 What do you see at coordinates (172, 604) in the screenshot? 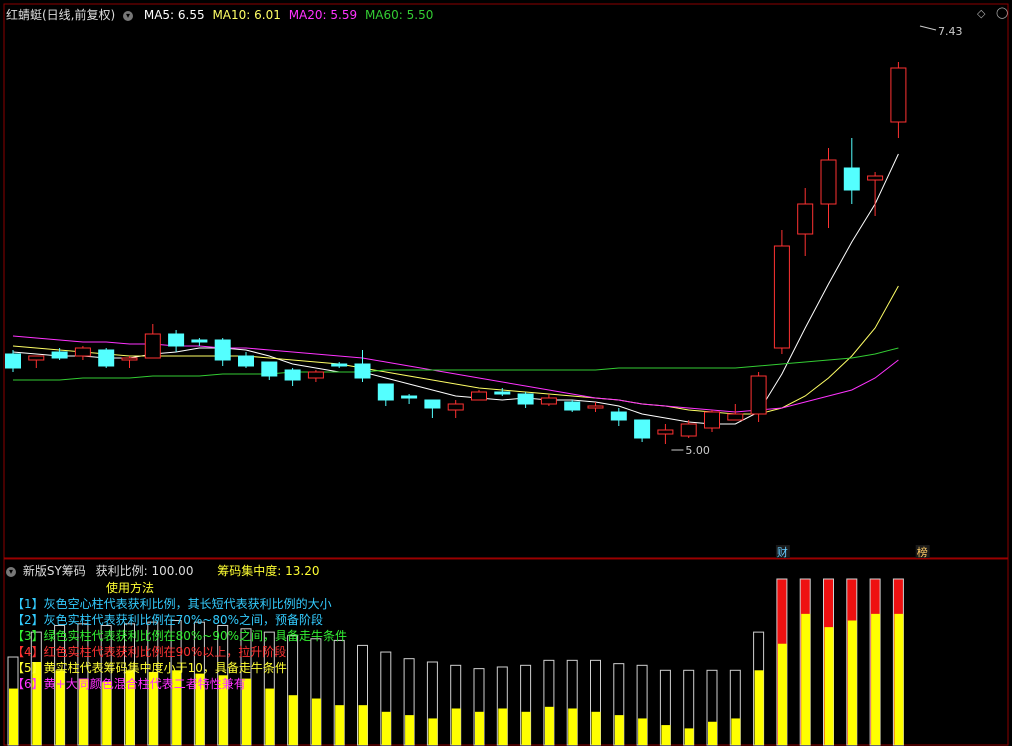
I see `guide-line-1: 【1】灰色空心柱代表获利比例，其长短代表获利比例的大小` at bounding box center [172, 604].